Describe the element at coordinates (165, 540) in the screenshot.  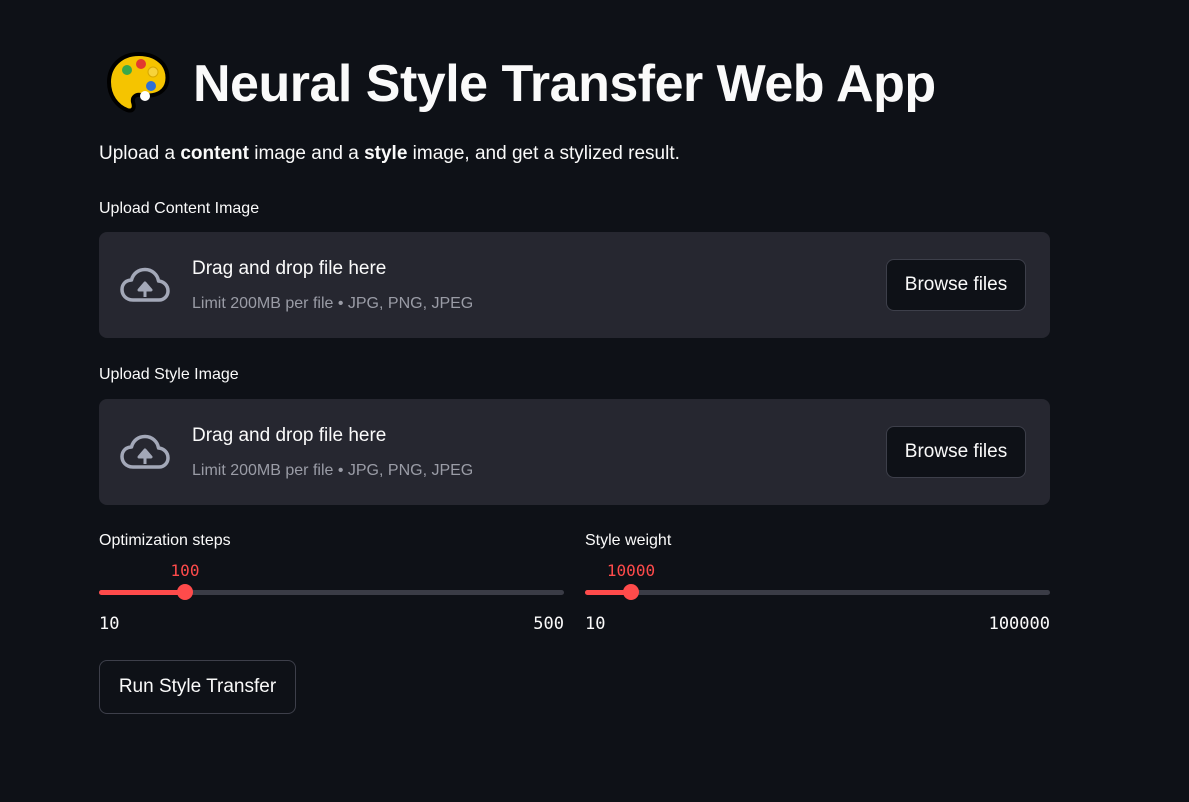
I see `steps-slider-label: Optimization steps` at that location.